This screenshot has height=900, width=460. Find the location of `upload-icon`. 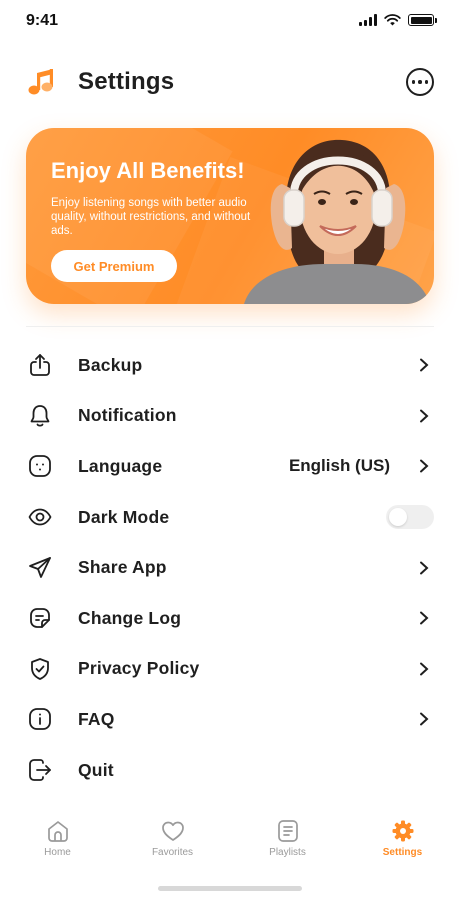

upload-icon is located at coordinates (40, 365).